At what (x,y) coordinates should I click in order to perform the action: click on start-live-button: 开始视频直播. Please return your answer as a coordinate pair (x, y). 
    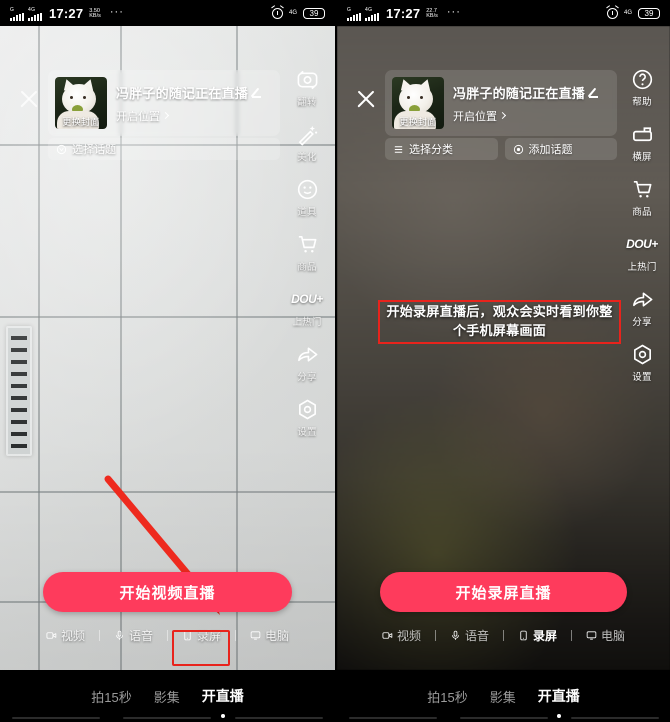
    Looking at the image, I should click on (167, 592).